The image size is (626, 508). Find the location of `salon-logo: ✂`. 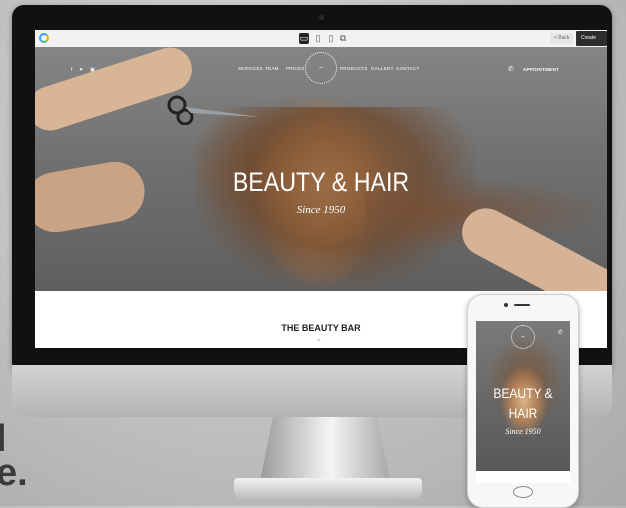

salon-logo: ✂ is located at coordinates (321, 68).